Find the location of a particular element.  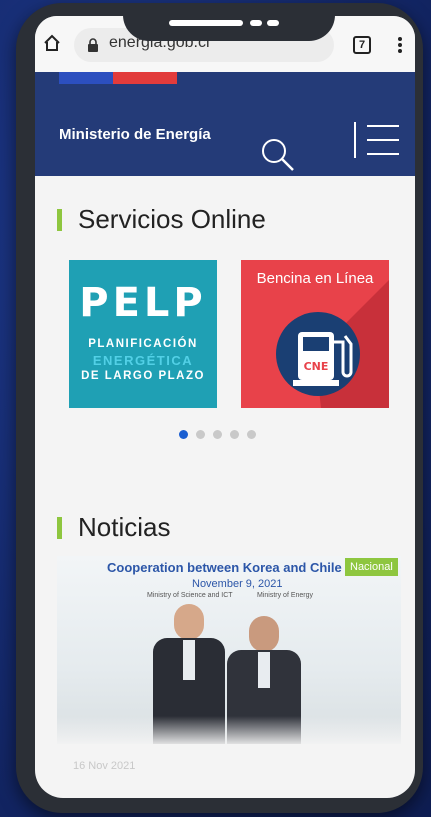

site-header: Ministerio de Energía is located at coordinates (225, 124).